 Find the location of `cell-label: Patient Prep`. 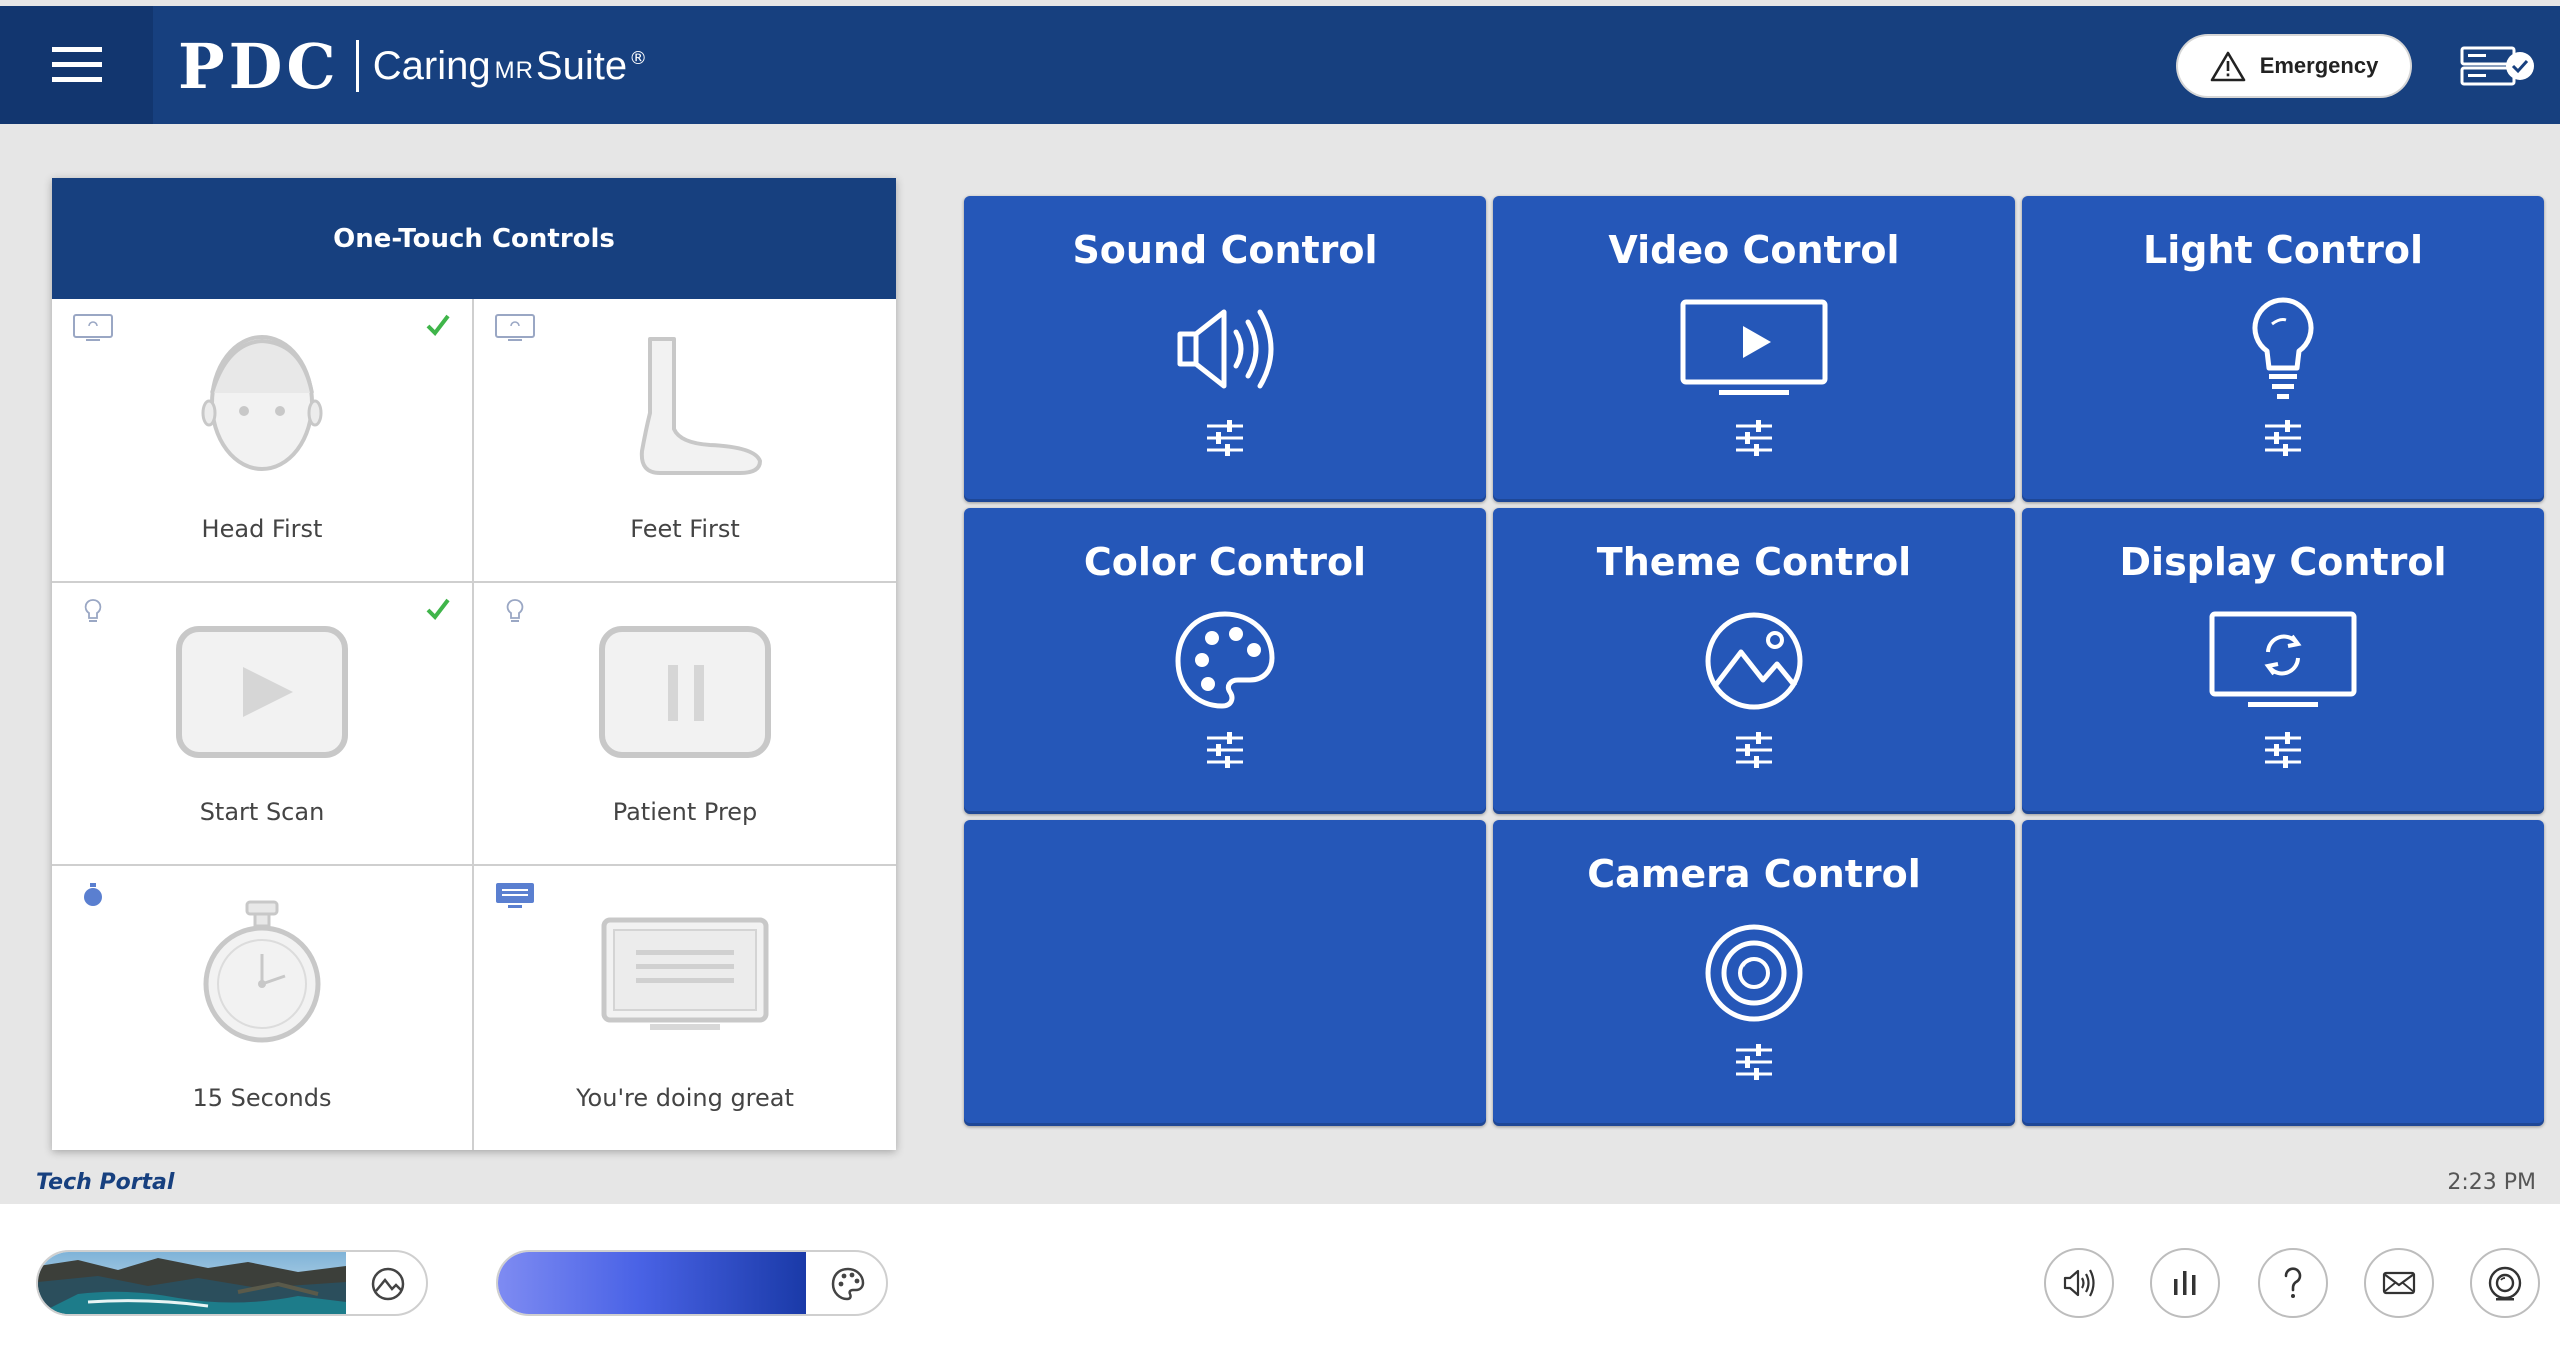

cell-label: Patient Prep is located at coordinates (685, 812).